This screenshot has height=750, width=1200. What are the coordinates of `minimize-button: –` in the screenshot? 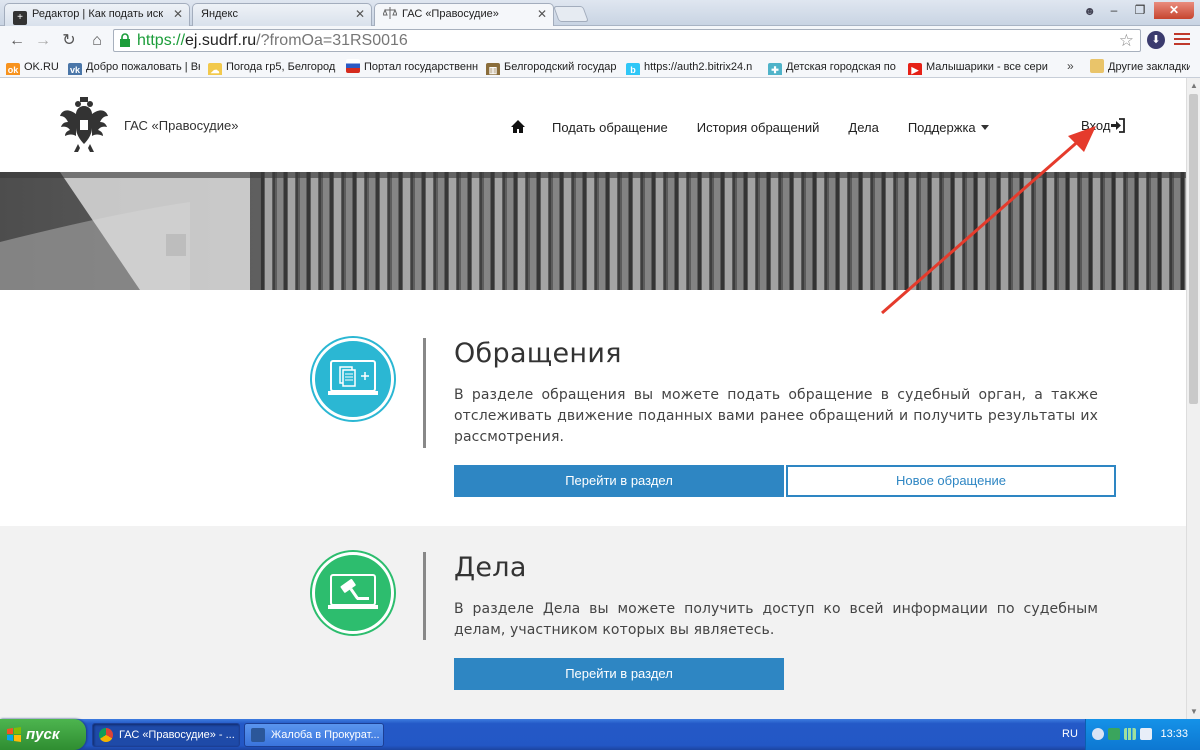 It's located at (1114, 10).